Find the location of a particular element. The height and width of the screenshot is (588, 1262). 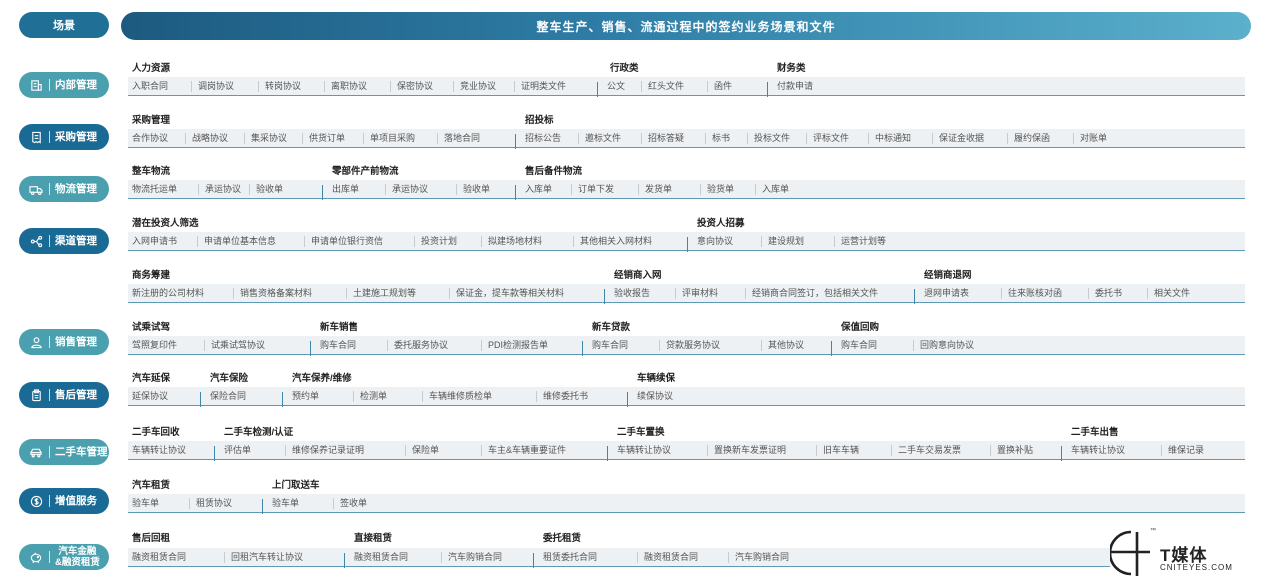

category-pill-1: 采购管理 is located at coordinates (64, 137).